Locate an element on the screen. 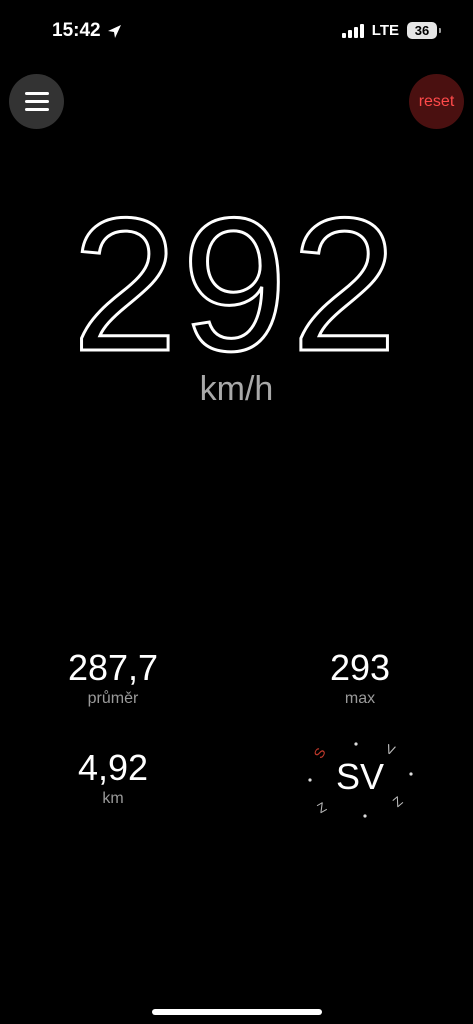 The image size is (473, 1024). distance-stat: 4,92 km is located at coordinates (113, 779).